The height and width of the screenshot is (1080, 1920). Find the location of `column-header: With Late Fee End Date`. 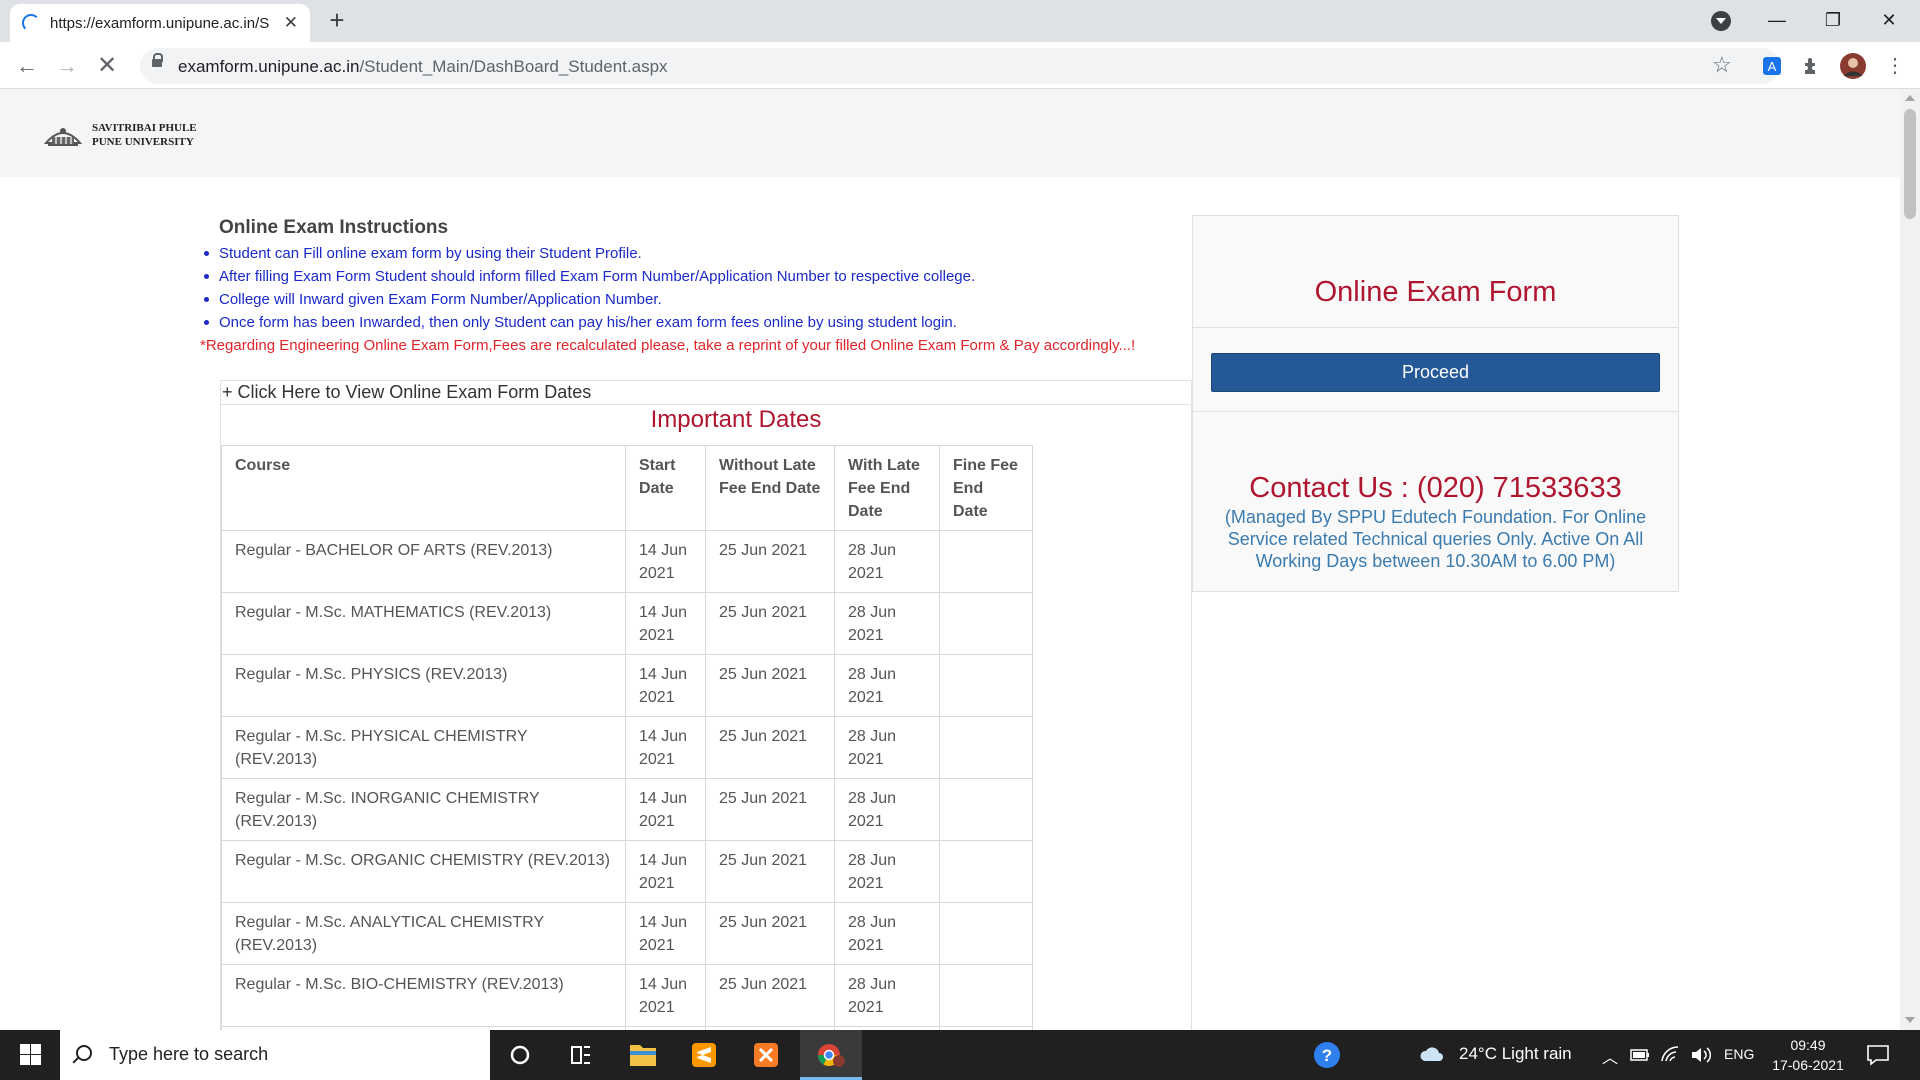

column-header: With Late Fee End Date is located at coordinates (887, 488).